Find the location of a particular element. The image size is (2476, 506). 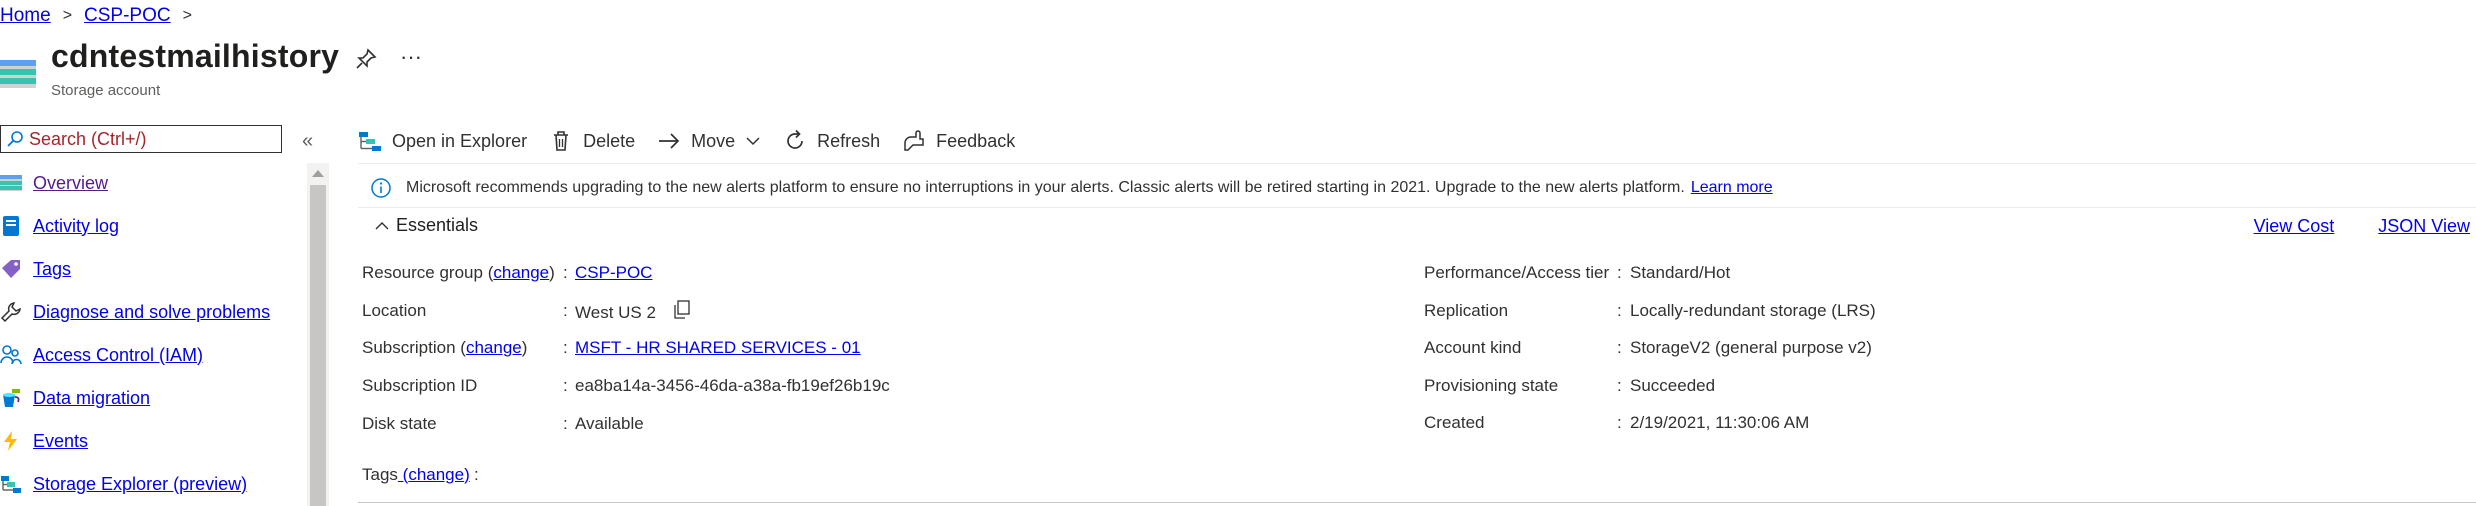

refresh-button: Refresh is located at coordinates (831, 141).